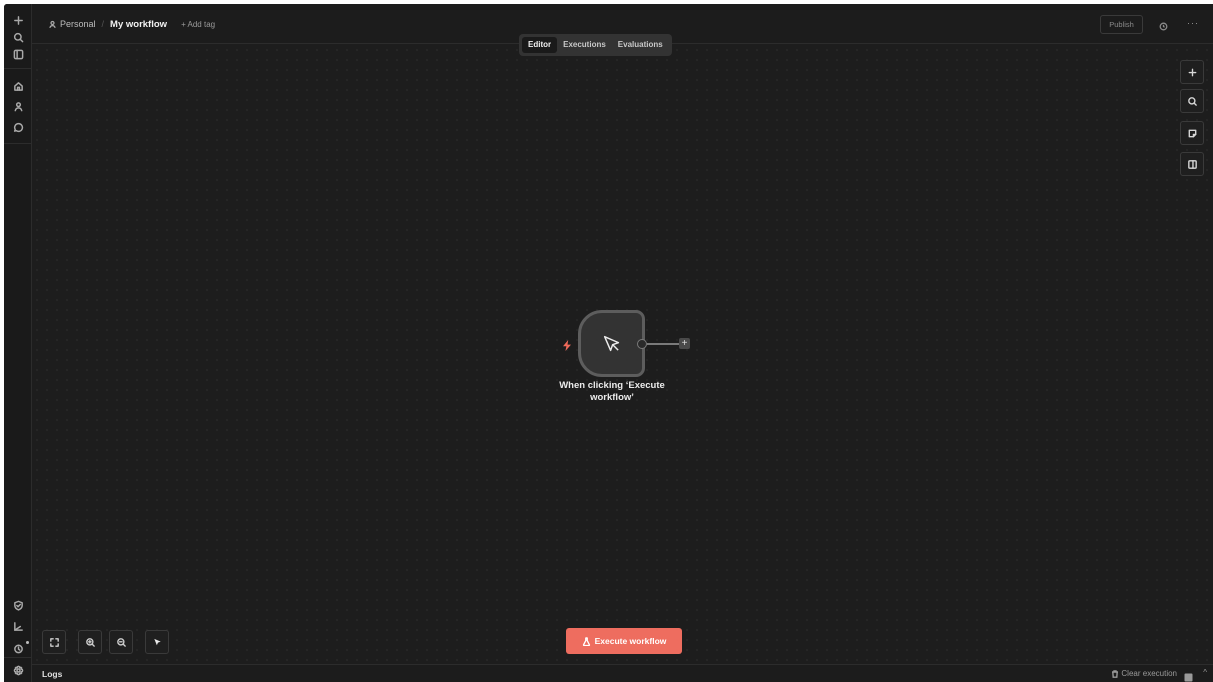  Describe the element at coordinates (684, 343) in the screenshot. I see `add-next-node-button: +` at that location.